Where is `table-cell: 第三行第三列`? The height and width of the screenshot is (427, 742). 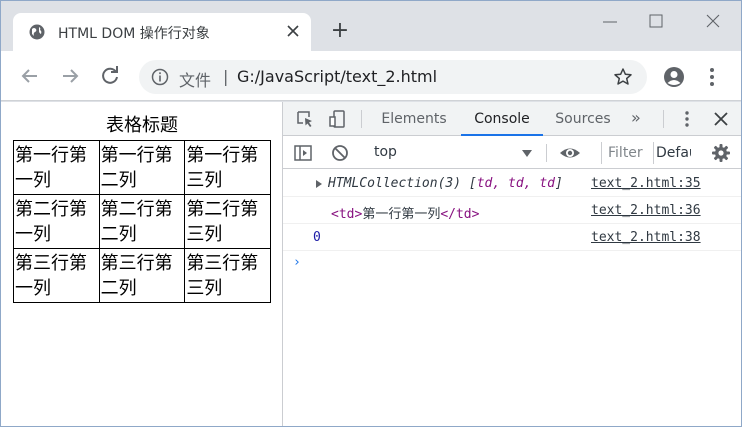 table-cell: 第三行第三列 is located at coordinates (227, 275).